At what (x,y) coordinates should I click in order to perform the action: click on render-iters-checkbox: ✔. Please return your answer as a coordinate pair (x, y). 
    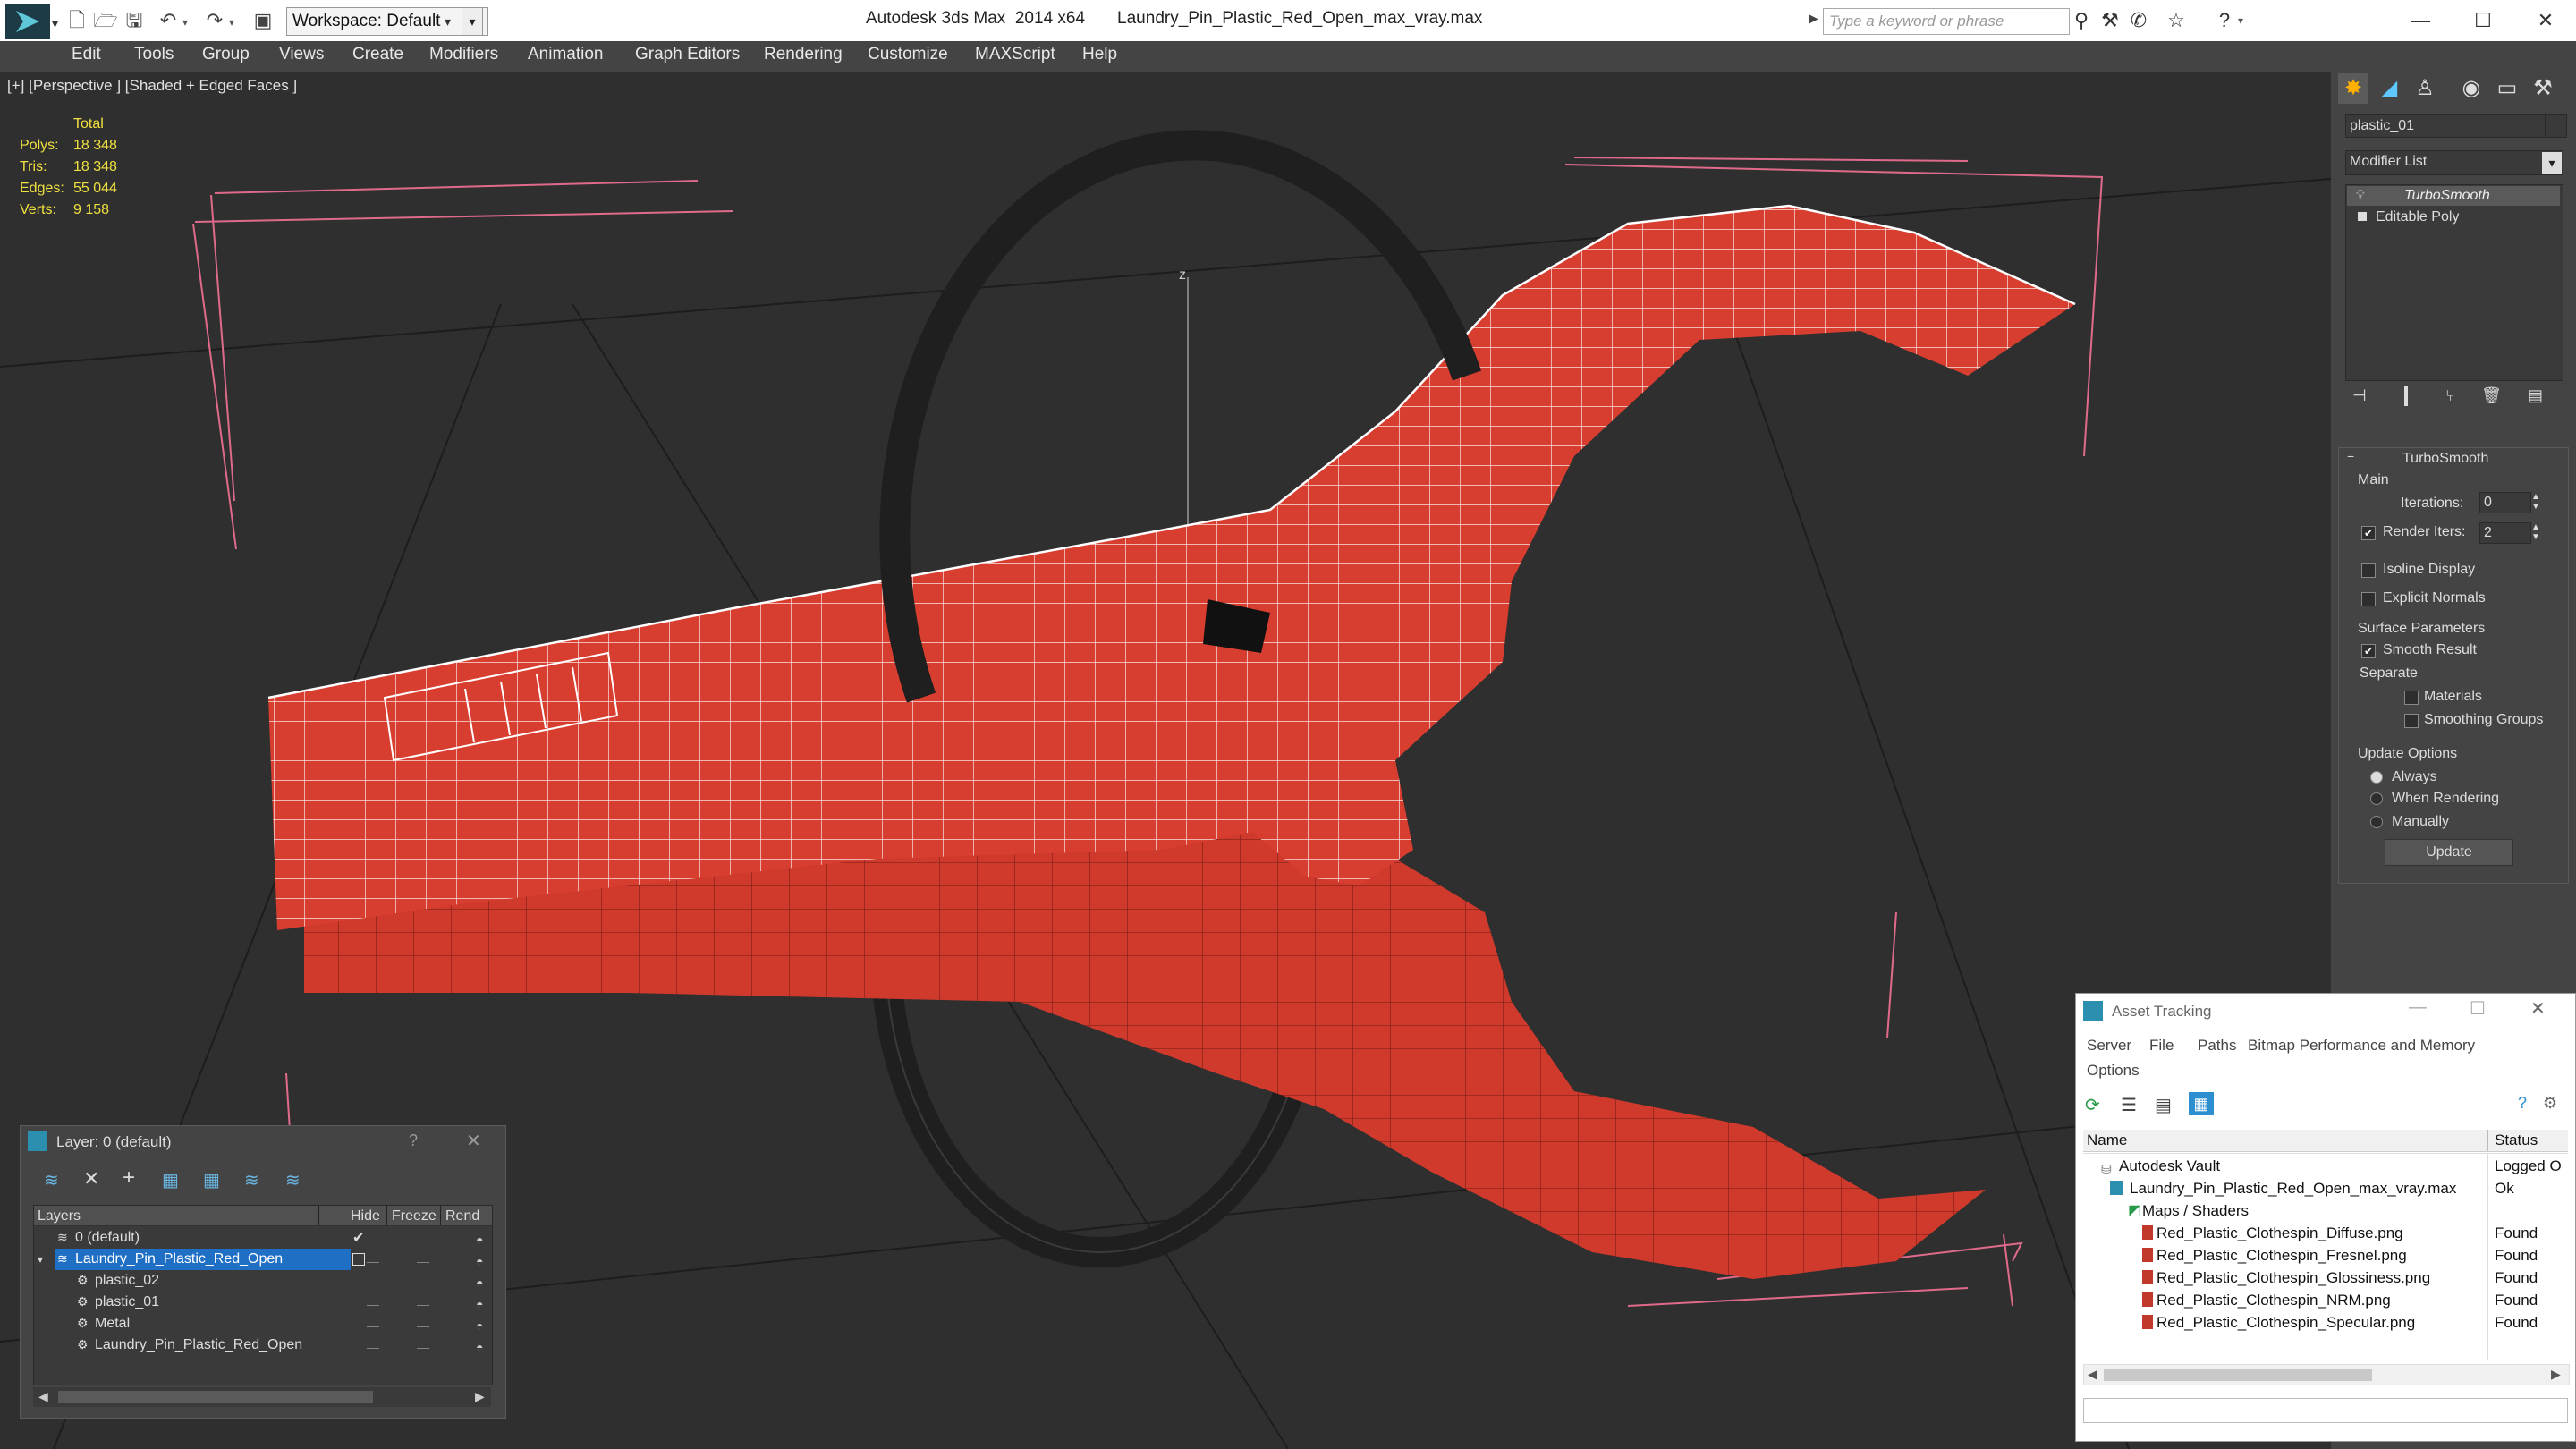
    Looking at the image, I should click on (2368, 533).